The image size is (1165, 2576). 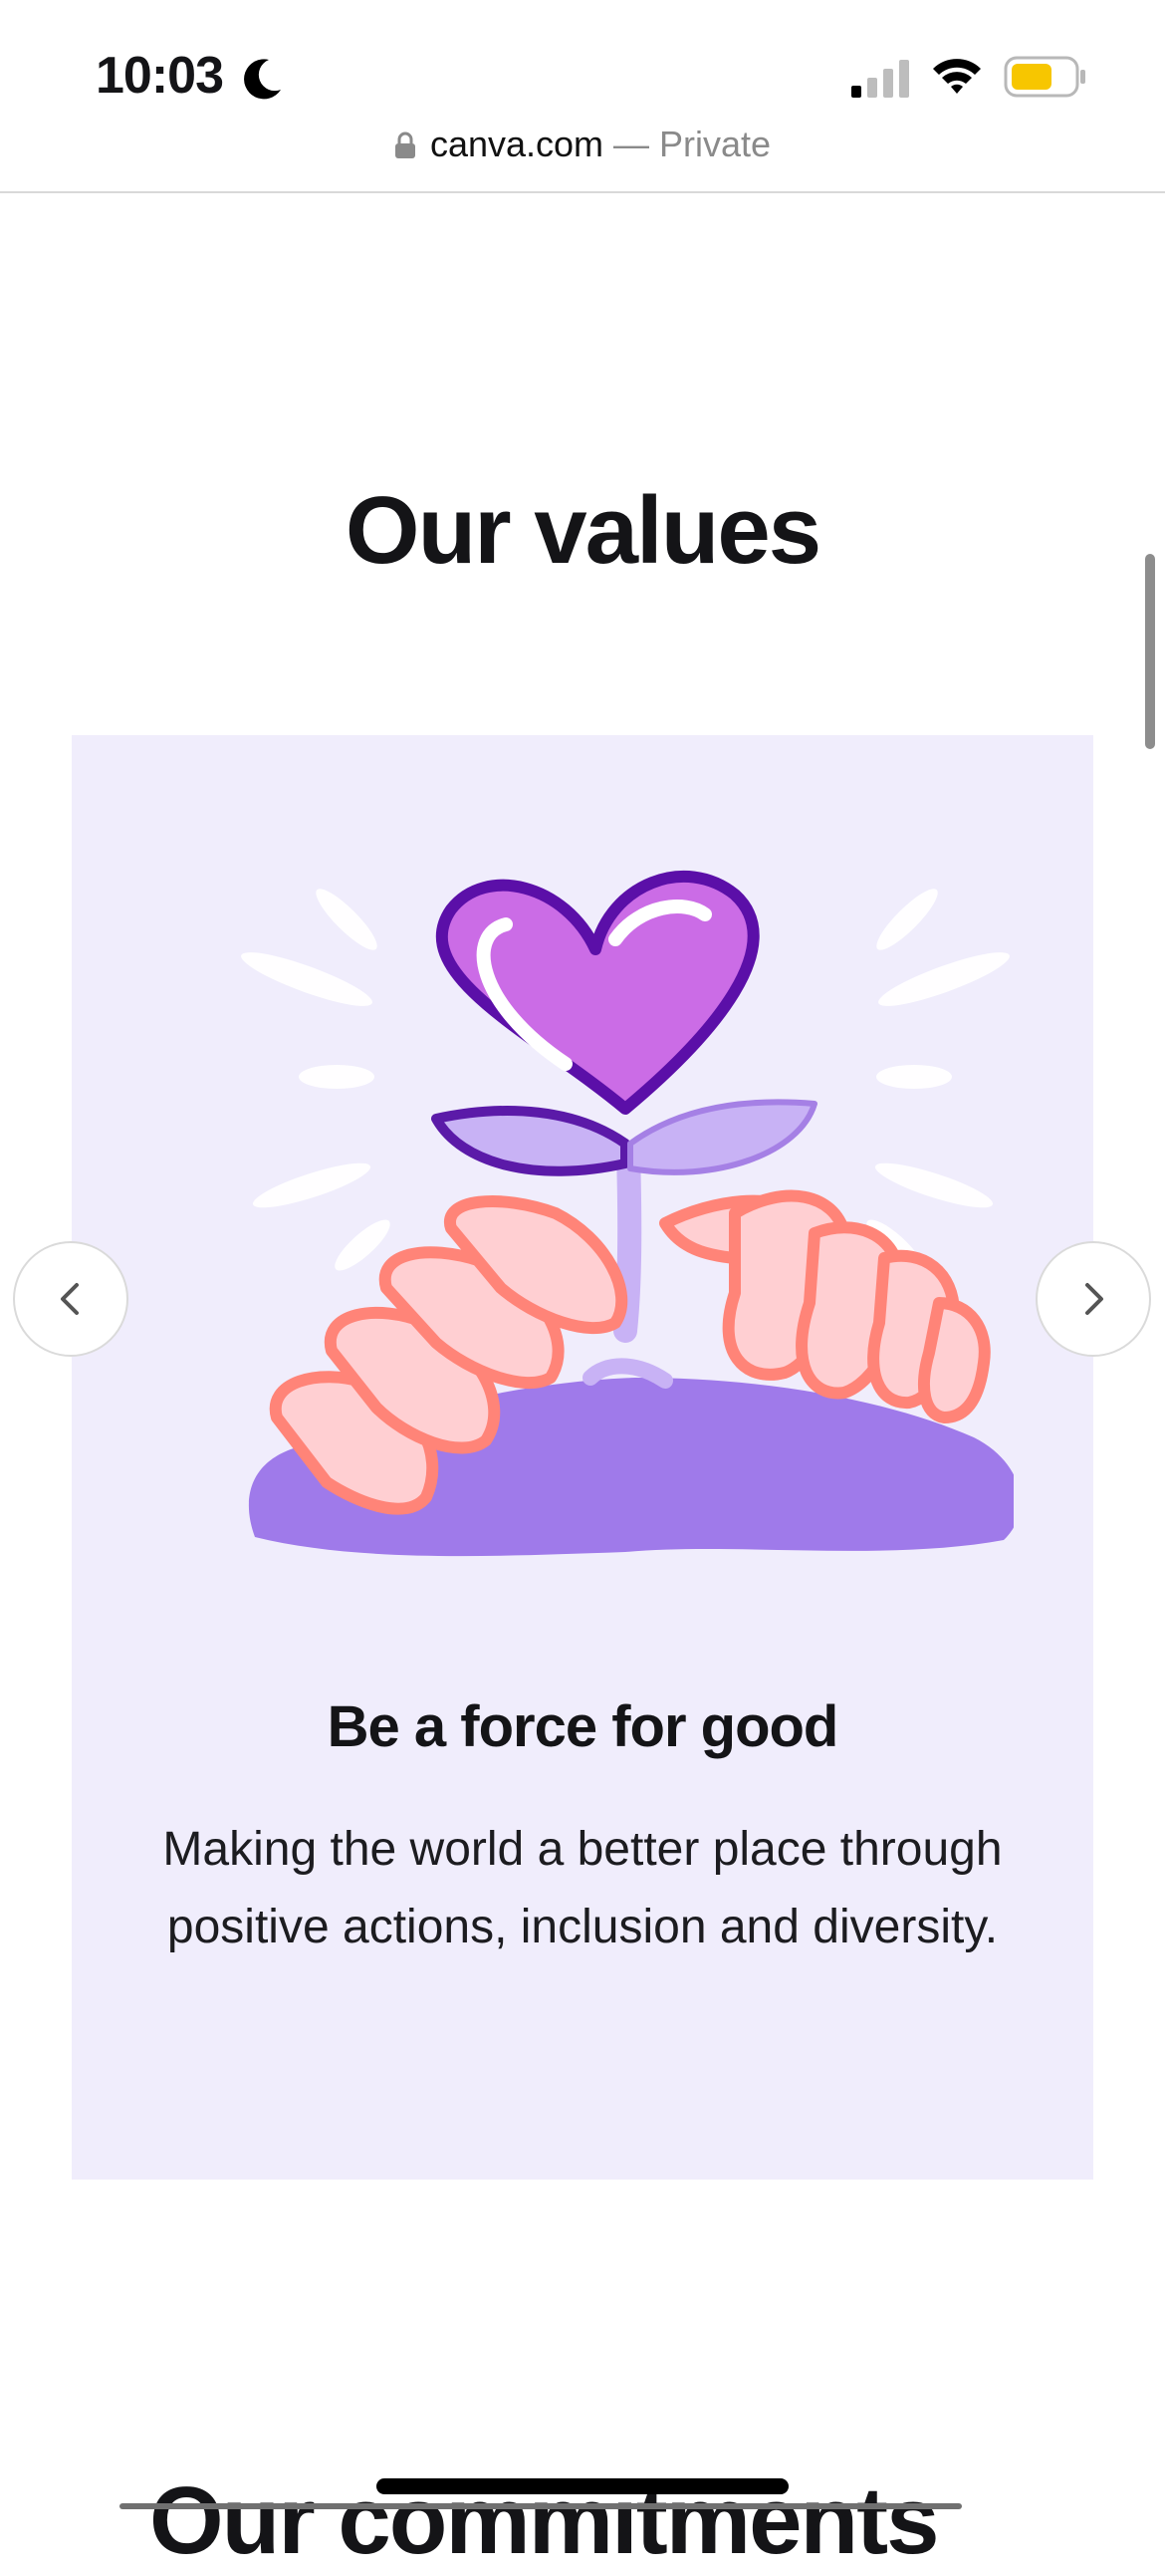 I want to click on lock-icon, so click(x=405, y=144).